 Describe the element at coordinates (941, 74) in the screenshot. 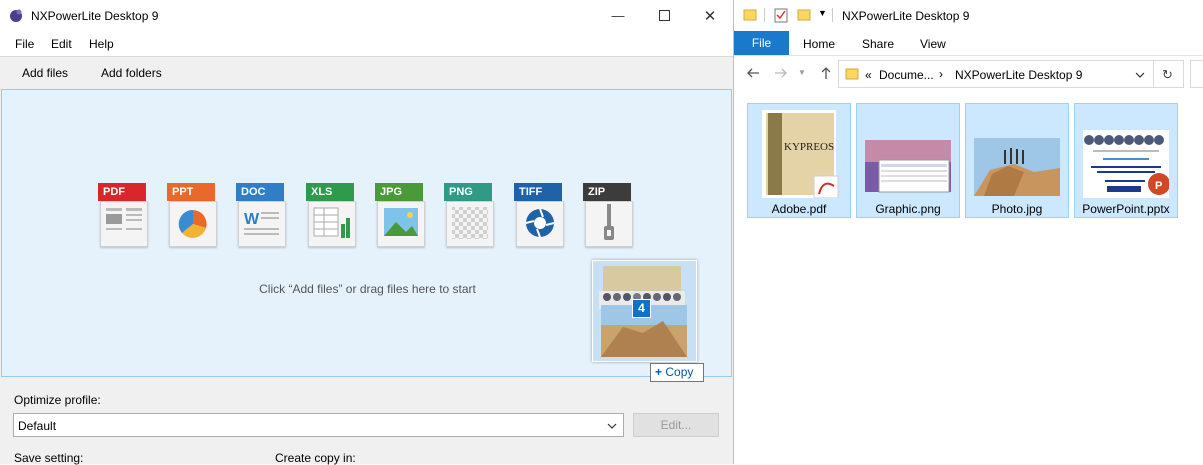

I see `chevron-right-icon: ›` at that location.